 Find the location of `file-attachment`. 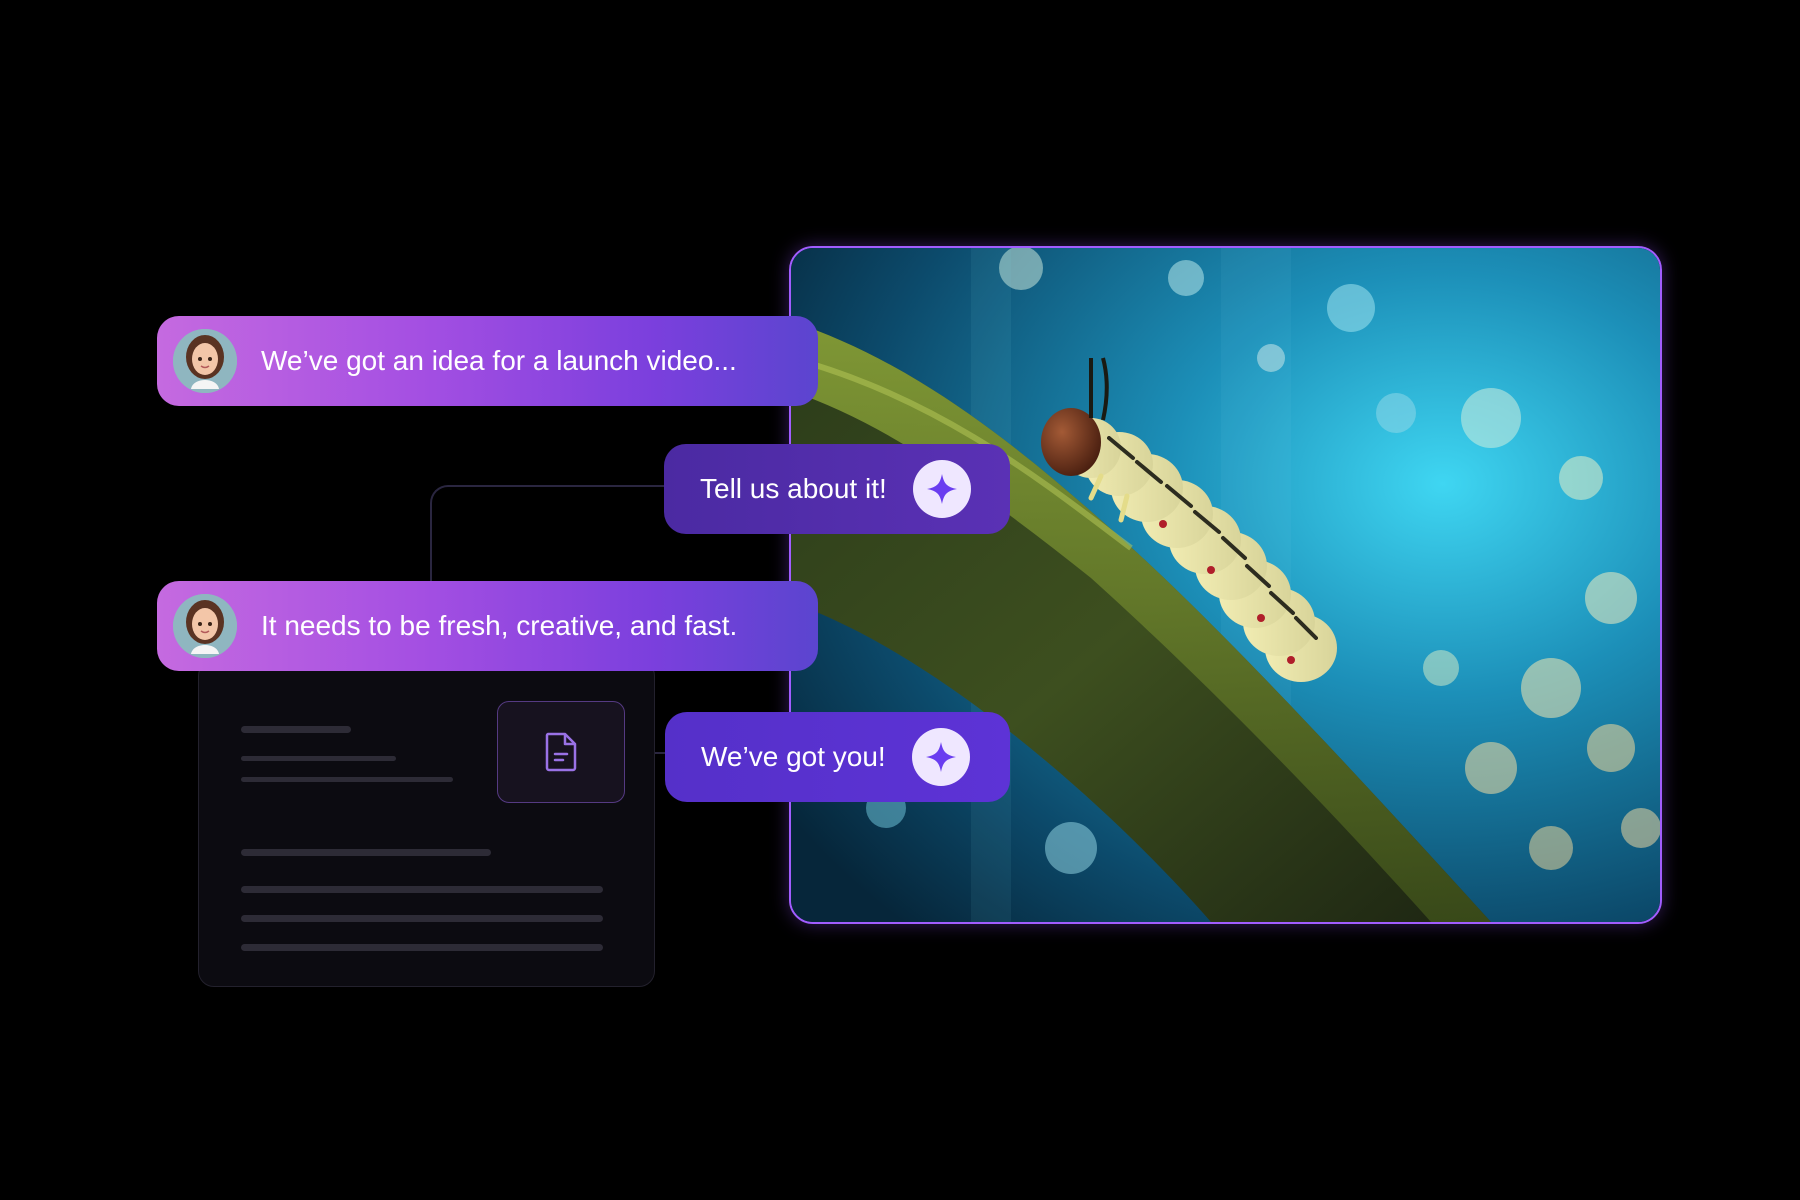

file-attachment is located at coordinates (561, 752).